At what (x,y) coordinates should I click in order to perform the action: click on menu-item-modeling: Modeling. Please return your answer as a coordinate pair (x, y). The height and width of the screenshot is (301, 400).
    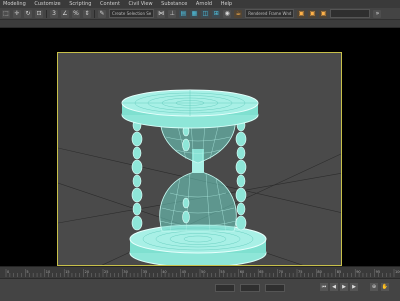
    Looking at the image, I should click on (14, 4).